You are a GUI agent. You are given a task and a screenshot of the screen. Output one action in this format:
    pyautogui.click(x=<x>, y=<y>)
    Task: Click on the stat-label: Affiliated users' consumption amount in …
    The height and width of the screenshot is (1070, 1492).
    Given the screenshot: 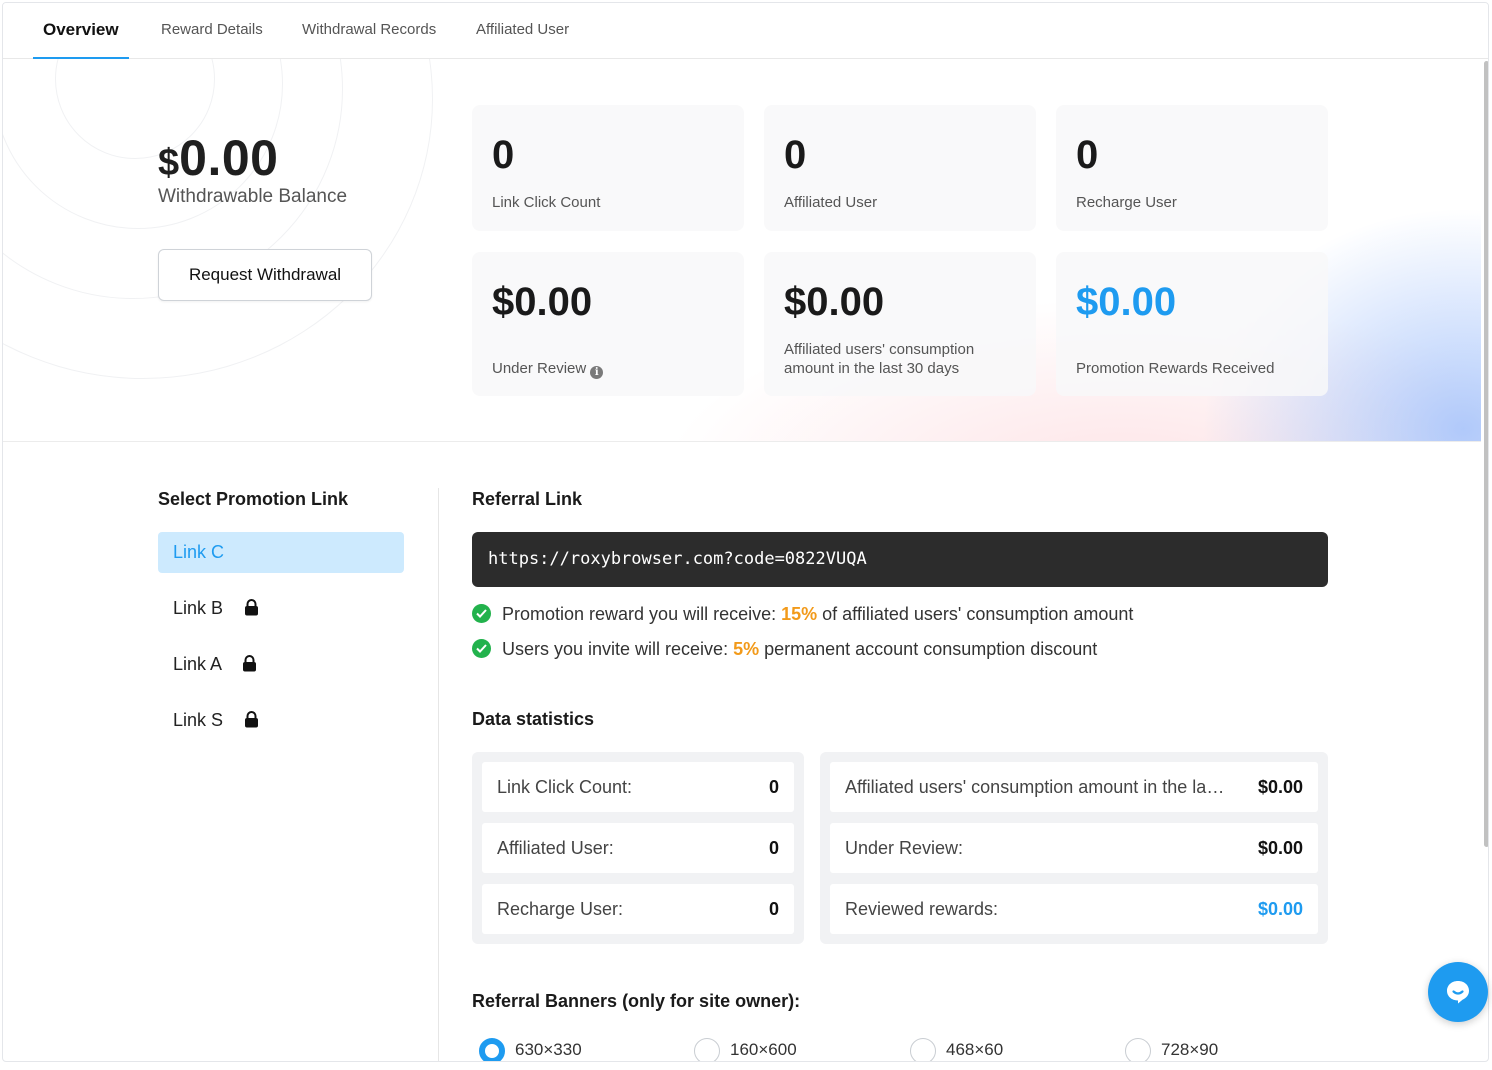 What is the action you would take?
    pyautogui.click(x=879, y=359)
    